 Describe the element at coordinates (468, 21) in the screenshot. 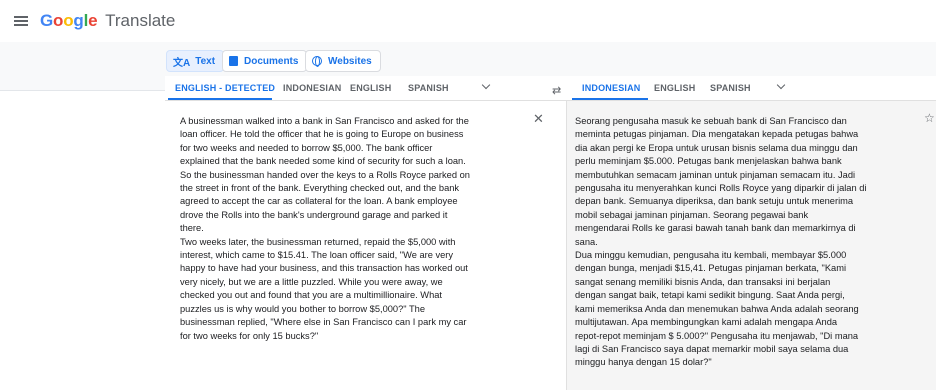

I see `top-bar: Google Translate` at that location.